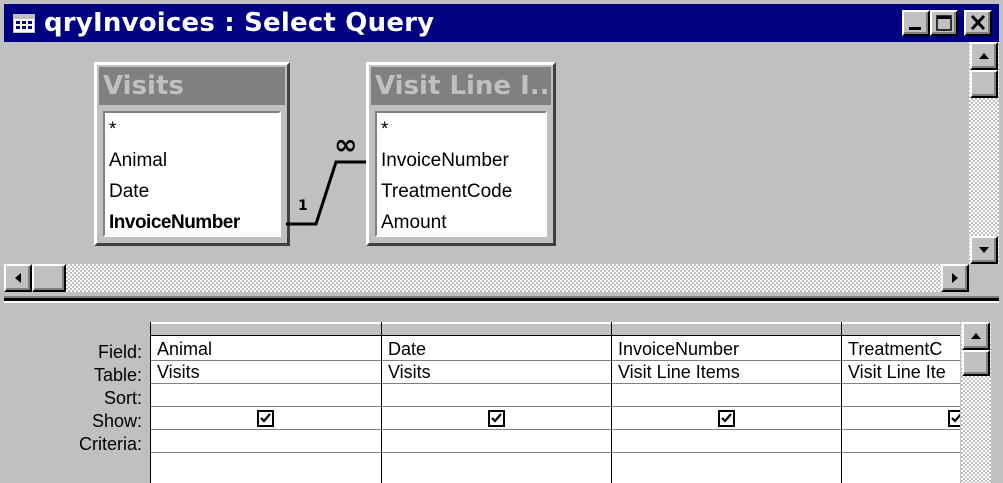  What do you see at coordinates (303, 206) in the screenshot?
I see `one-side-label: 1` at bounding box center [303, 206].